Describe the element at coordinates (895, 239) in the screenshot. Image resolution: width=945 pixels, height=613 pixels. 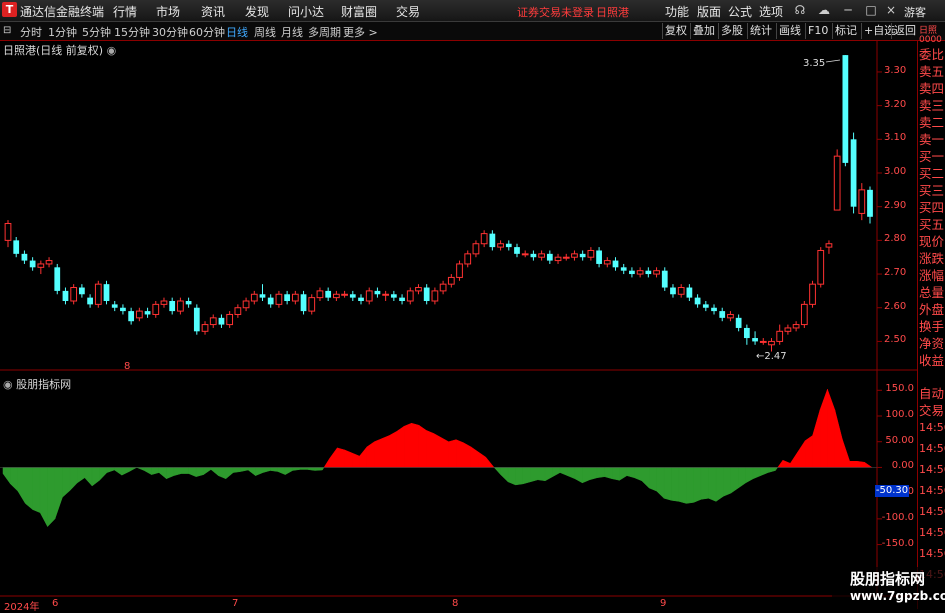
I see `price-axis-label: 2.80` at that location.